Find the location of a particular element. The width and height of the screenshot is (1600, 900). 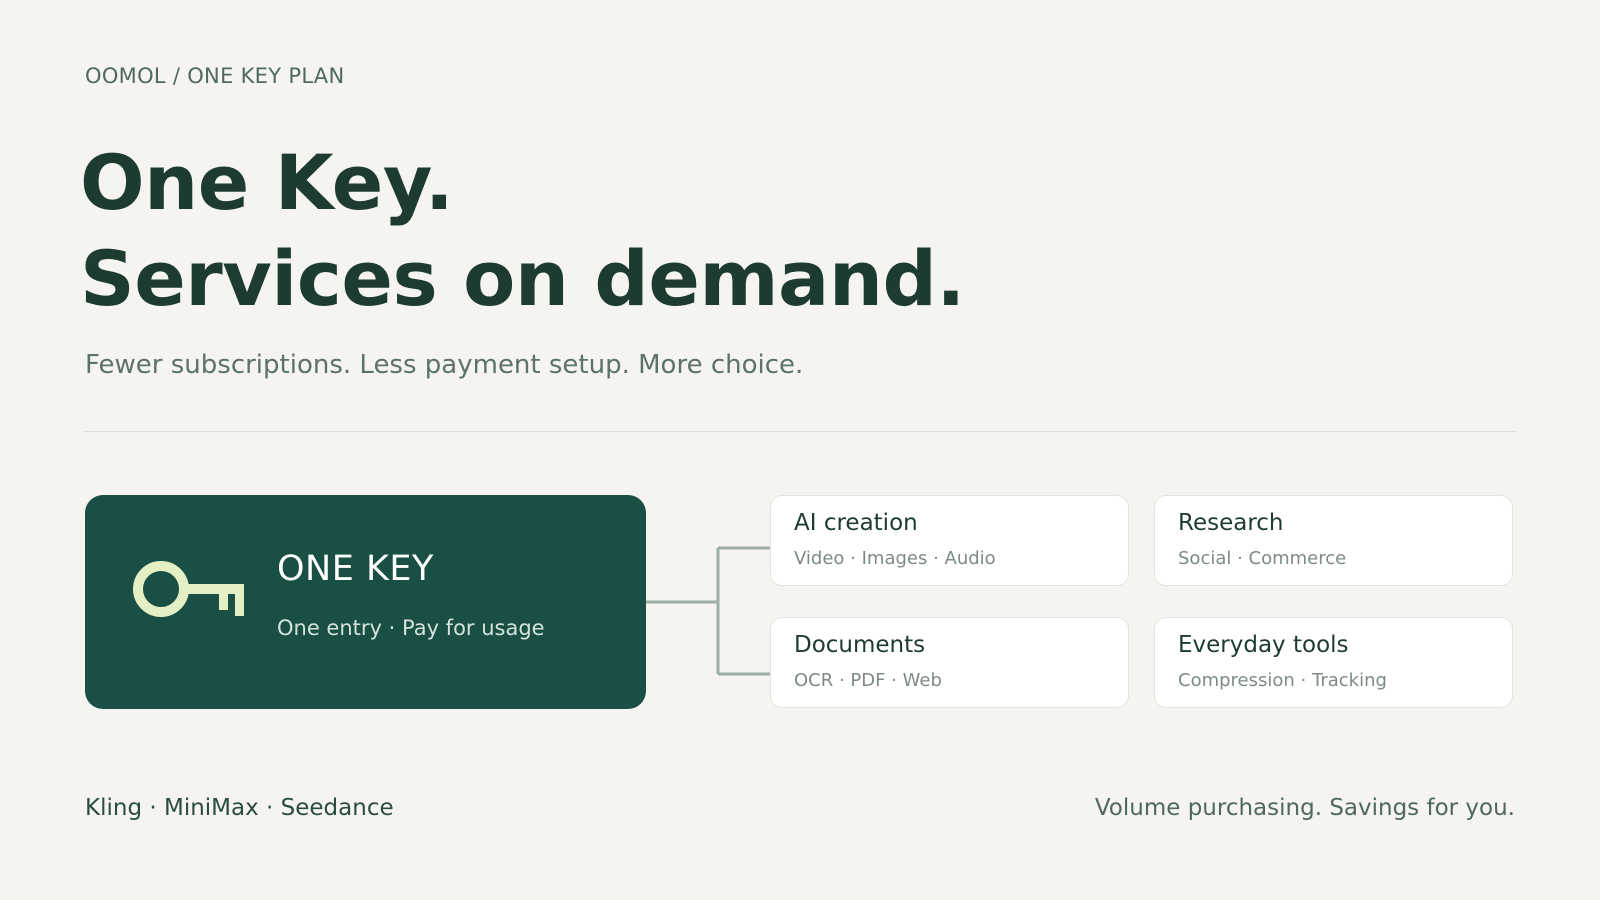

headline-line-2: Services on demand. is located at coordinates (522, 278).